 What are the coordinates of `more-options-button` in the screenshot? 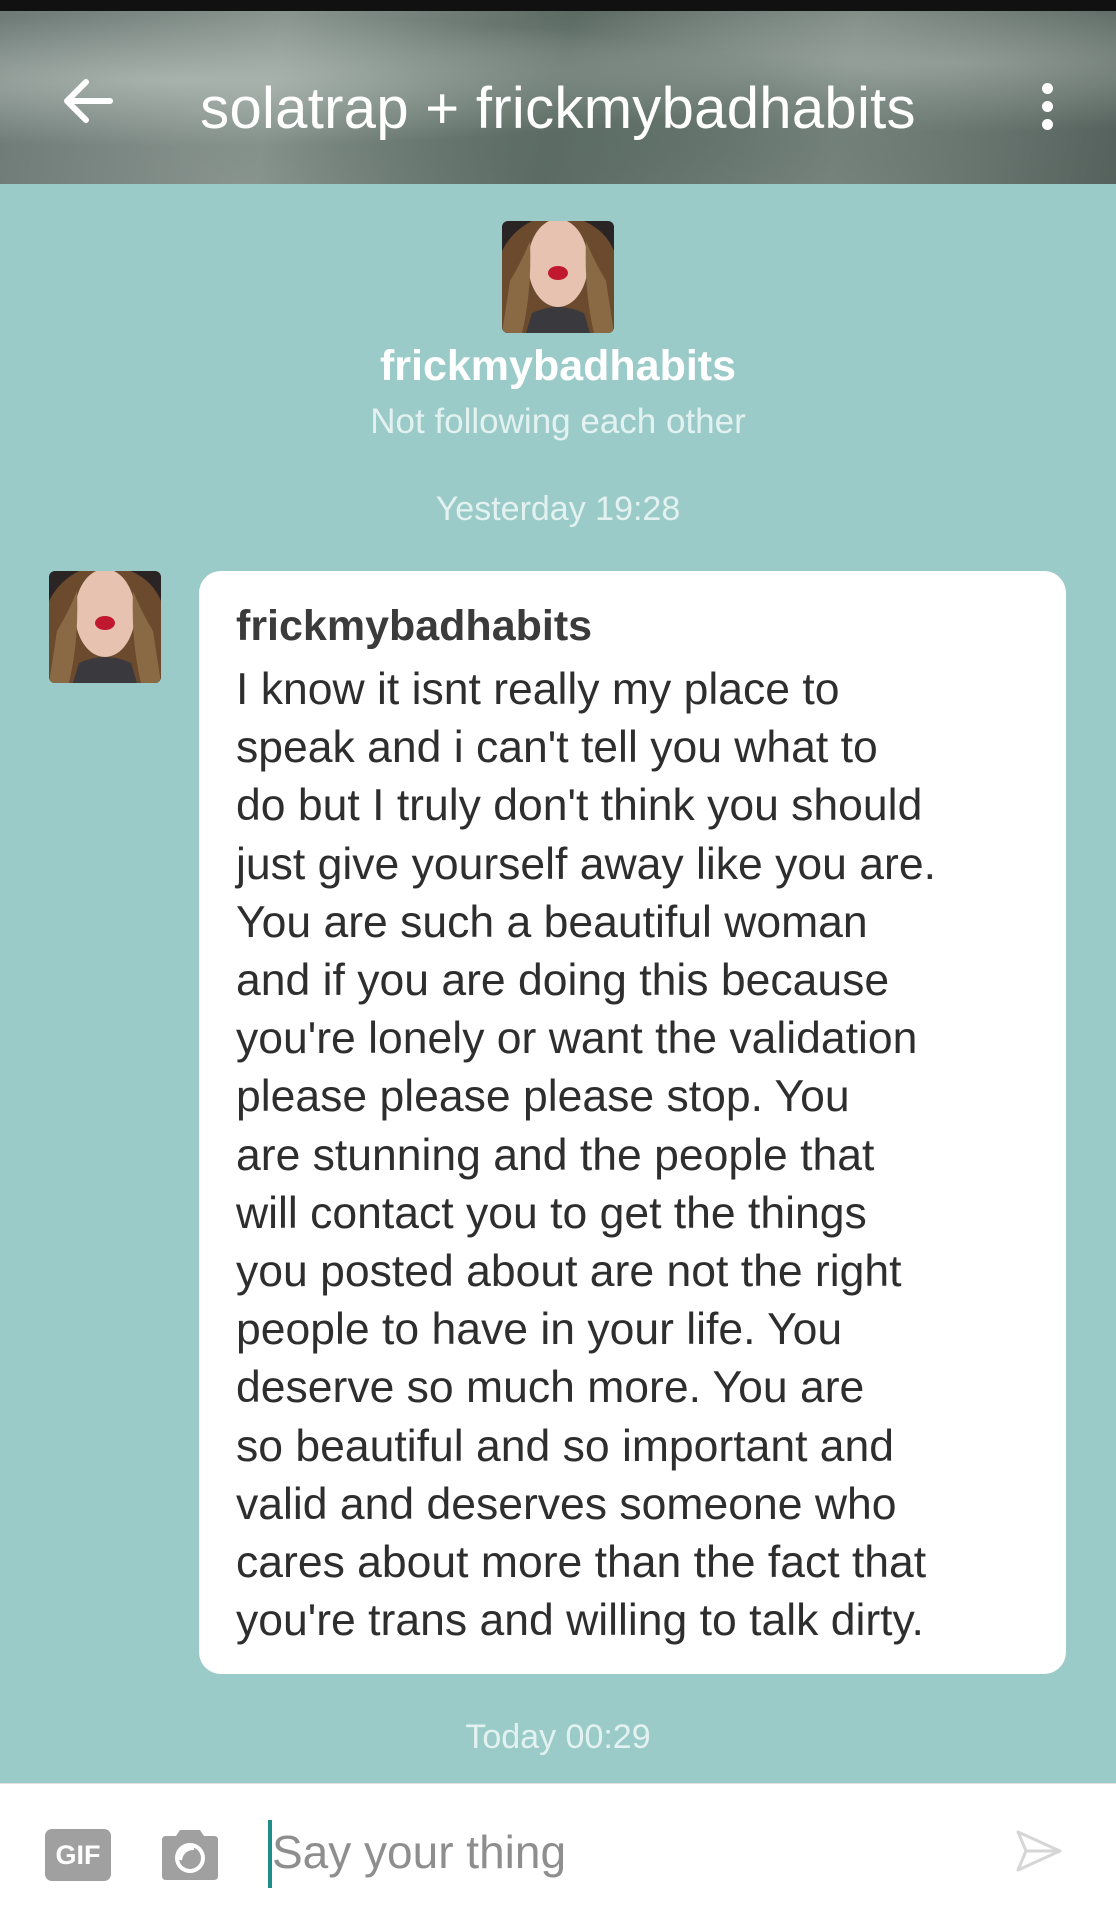 It's located at (1048, 107).